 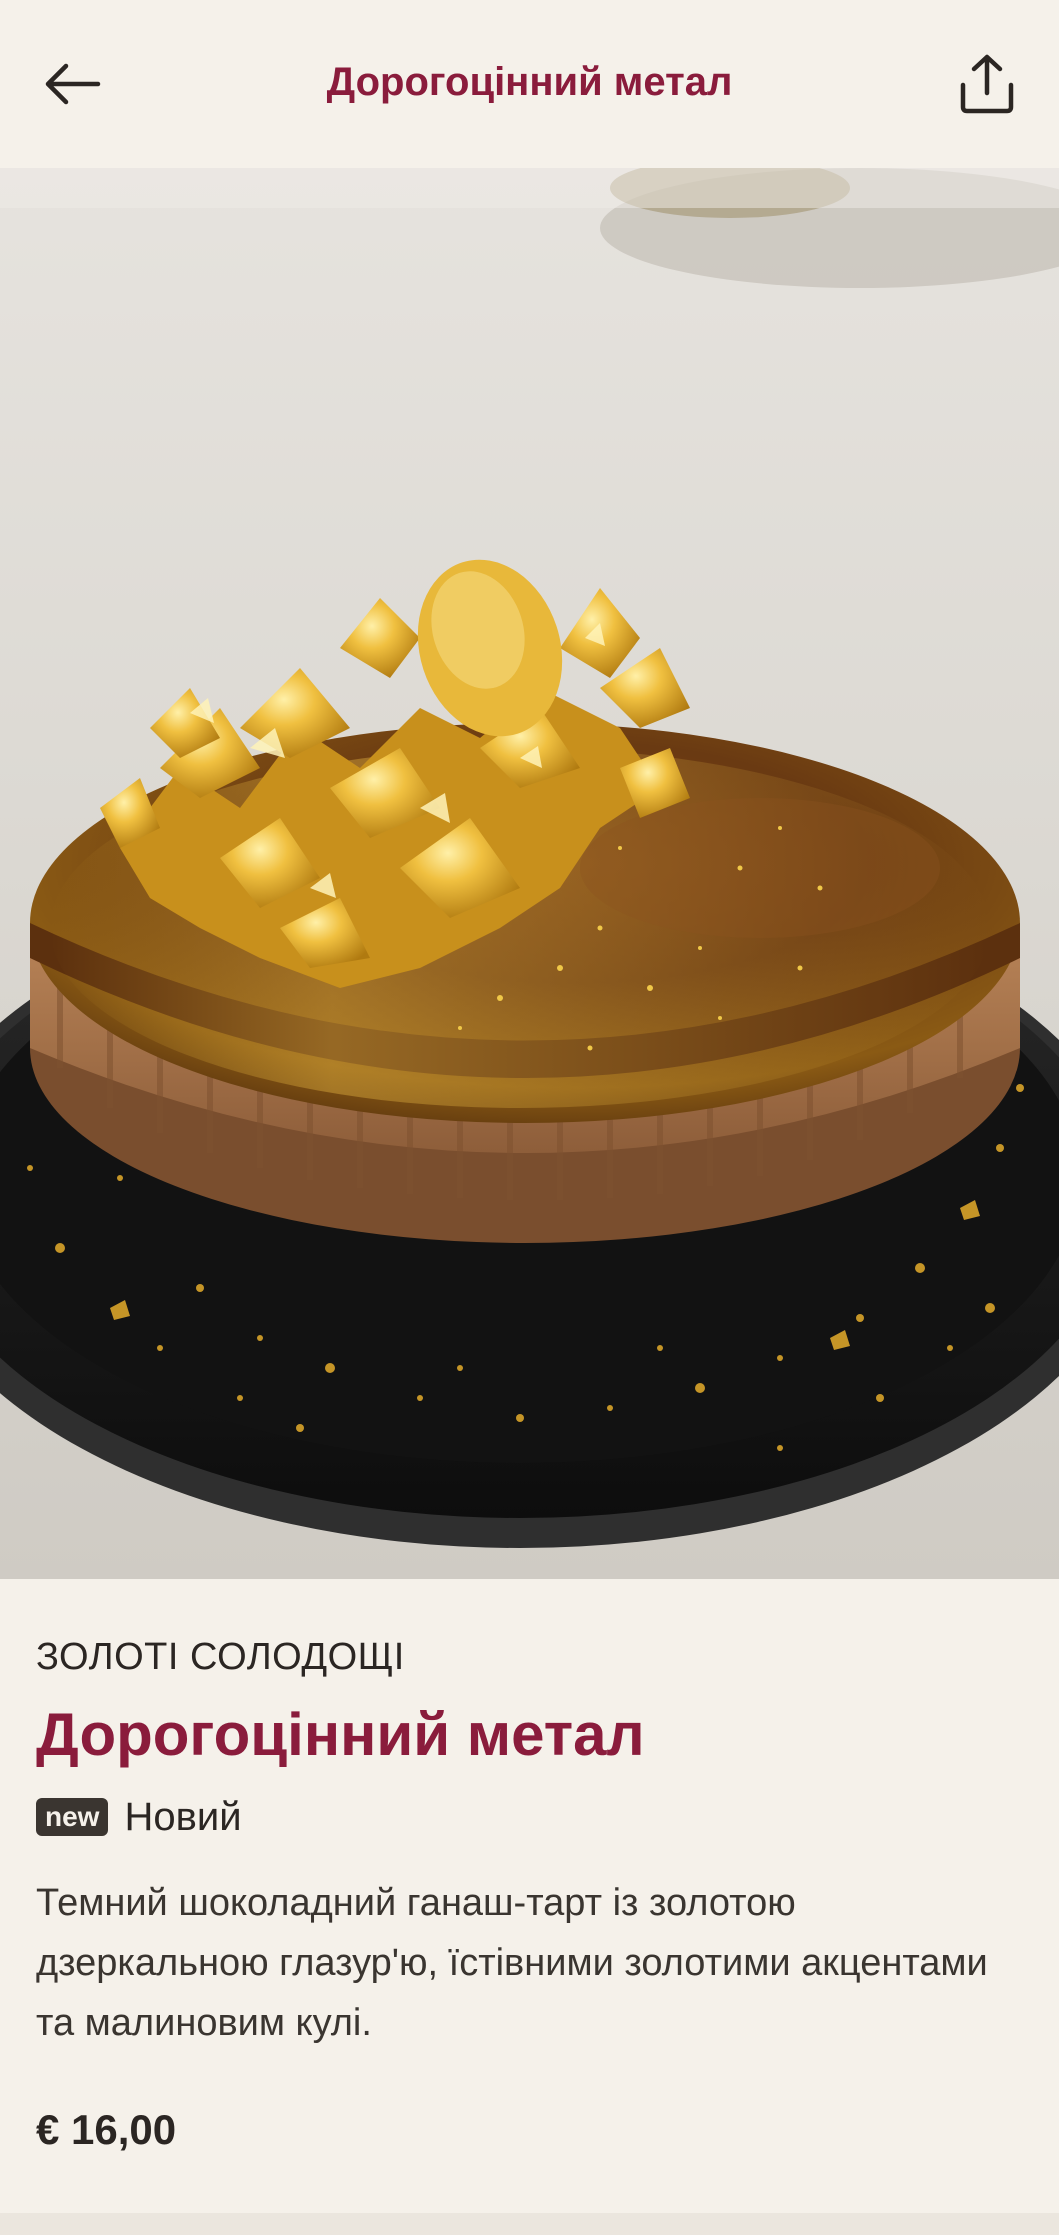 What do you see at coordinates (220, 1657) in the screenshot?
I see `product-category: ЗОЛОТІ СОЛОДОЩІ` at bounding box center [220, 1657].